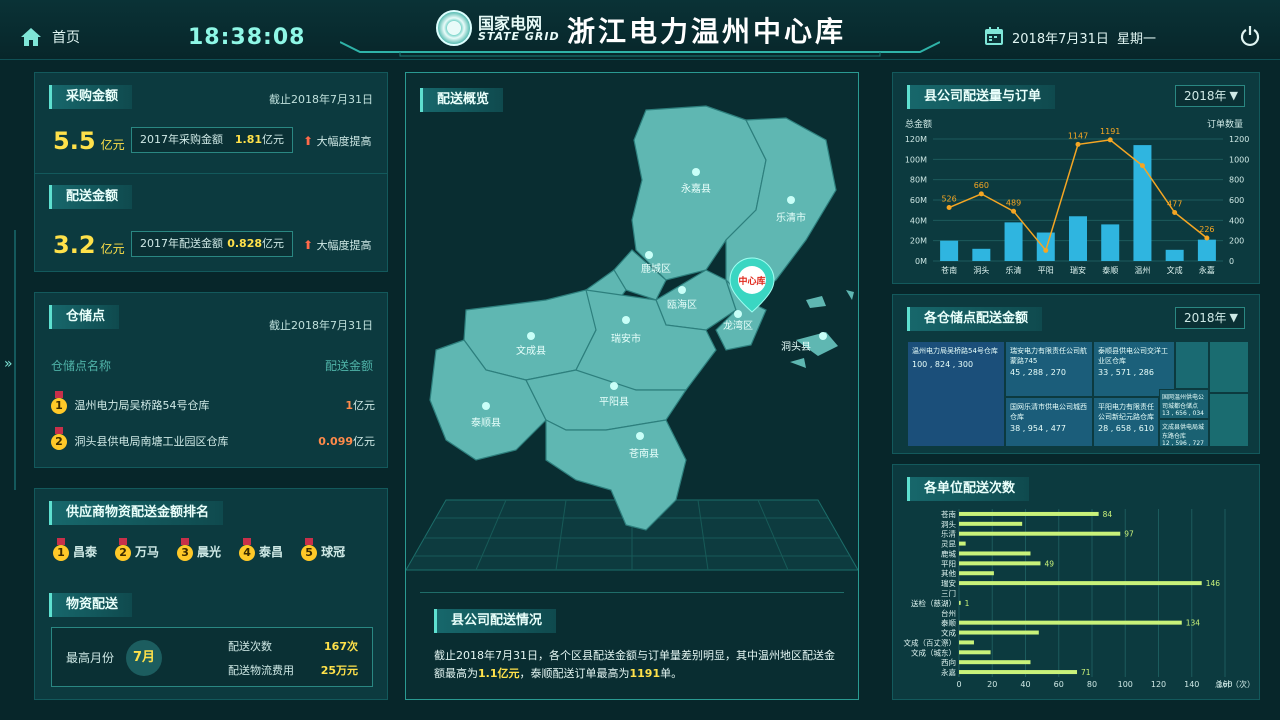  What do you see at coordinates (956, 394) in the screenshot?
I see `treemap-cell: 温州电力局吴桥路54号仓库 100 , 824 , 300` at bounding box center [956, 394].